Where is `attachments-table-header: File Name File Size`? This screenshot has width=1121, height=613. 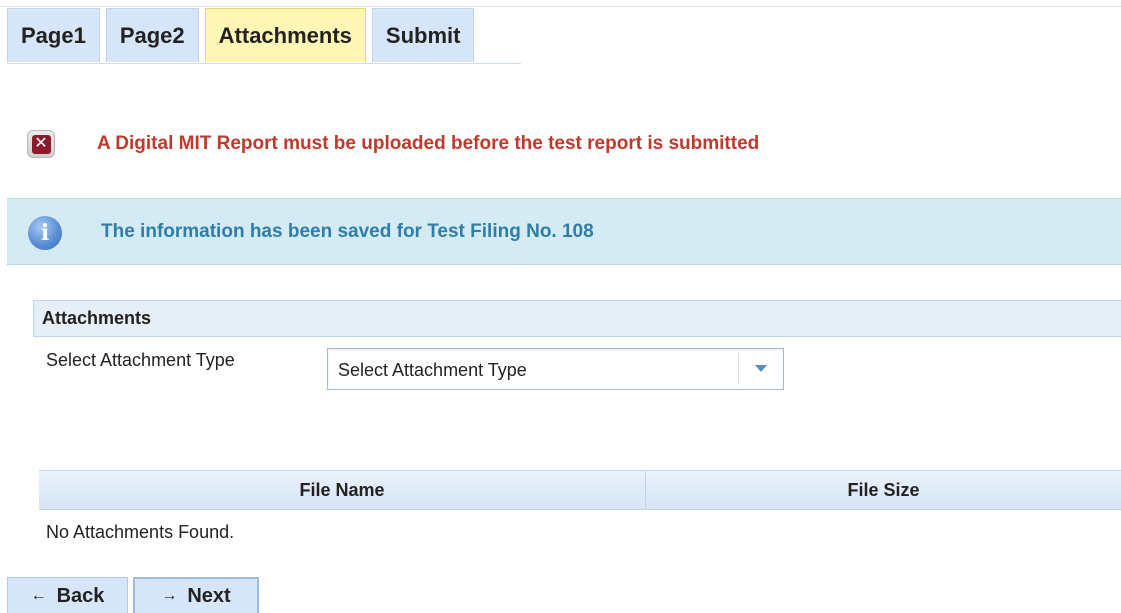
attachments-table-header: File Name File Size is located at coordinates (580, 490).